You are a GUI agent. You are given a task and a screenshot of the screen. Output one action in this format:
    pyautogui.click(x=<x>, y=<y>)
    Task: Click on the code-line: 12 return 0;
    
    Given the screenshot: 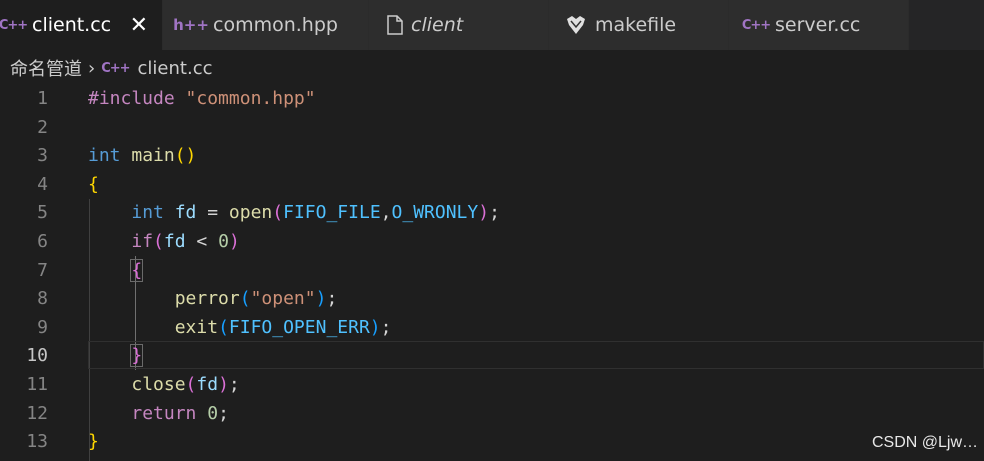 What is the action you would take?
    pyautogui.click(x=492, y=414)
    